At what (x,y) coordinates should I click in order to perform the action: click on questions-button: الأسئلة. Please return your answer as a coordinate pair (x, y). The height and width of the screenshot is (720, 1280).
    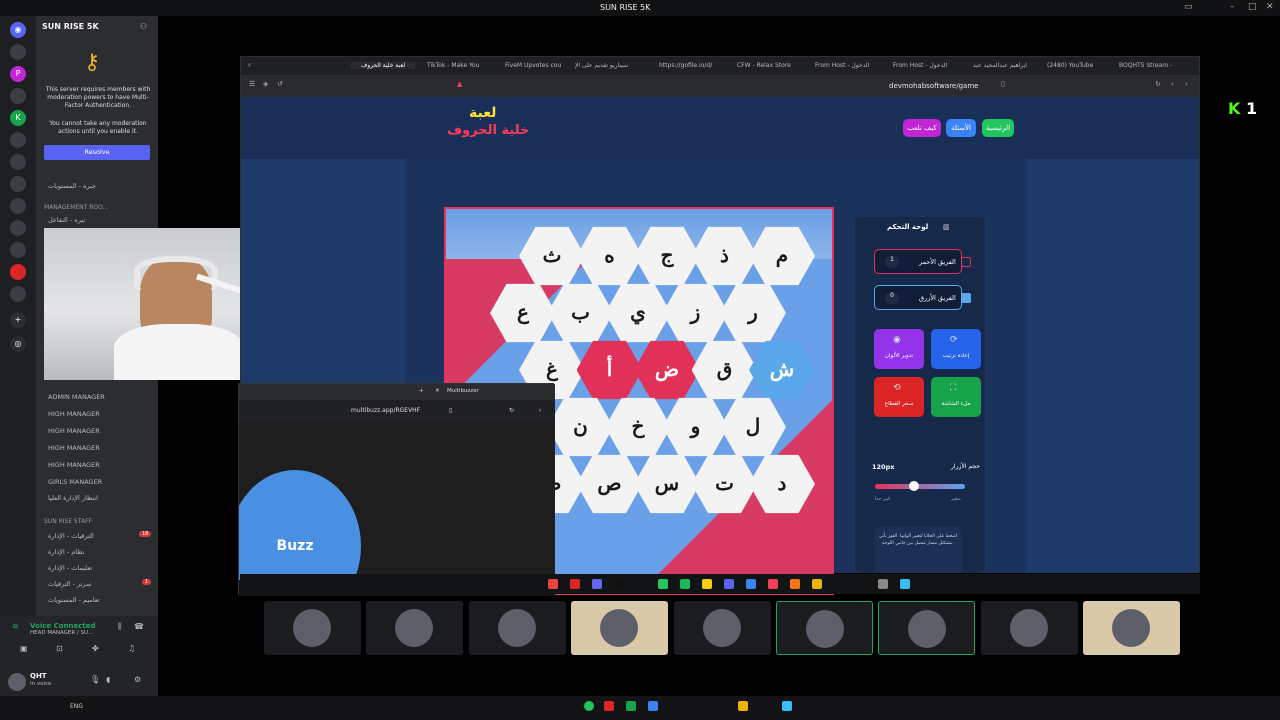
    Looking at the image, I should click on (961, 128).